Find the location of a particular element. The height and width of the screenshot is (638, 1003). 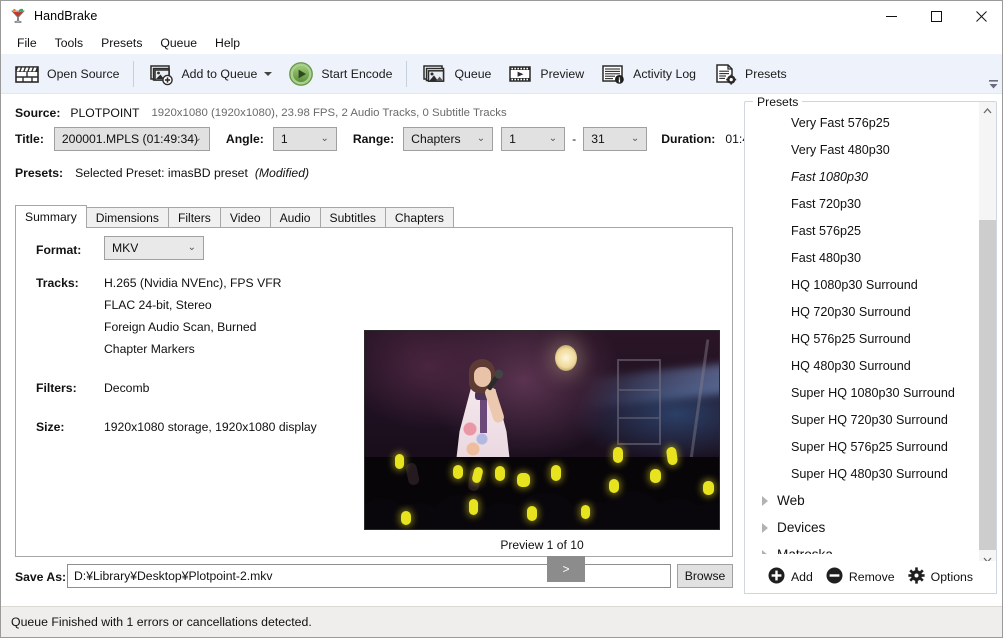

format-label: Format: is located at coordinates (59, 250).